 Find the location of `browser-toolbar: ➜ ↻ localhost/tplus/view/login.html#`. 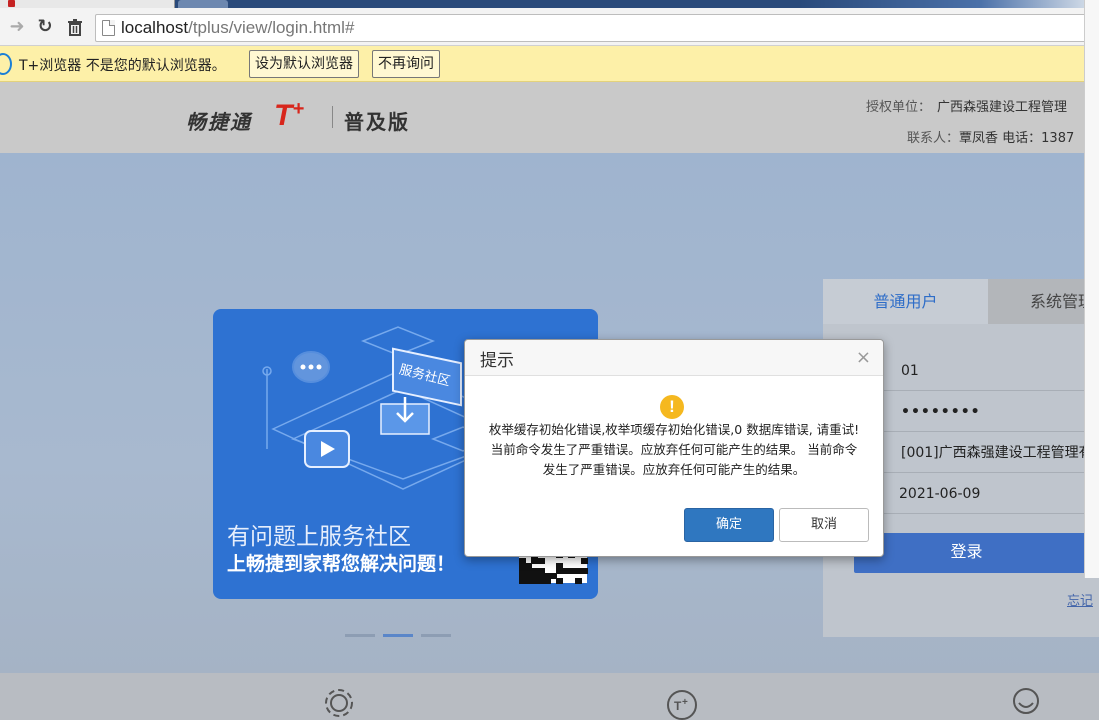

browser-toolbar: ➜ ↻ localhost/tplus/view/login.html# is located at coordinates (549, 27).